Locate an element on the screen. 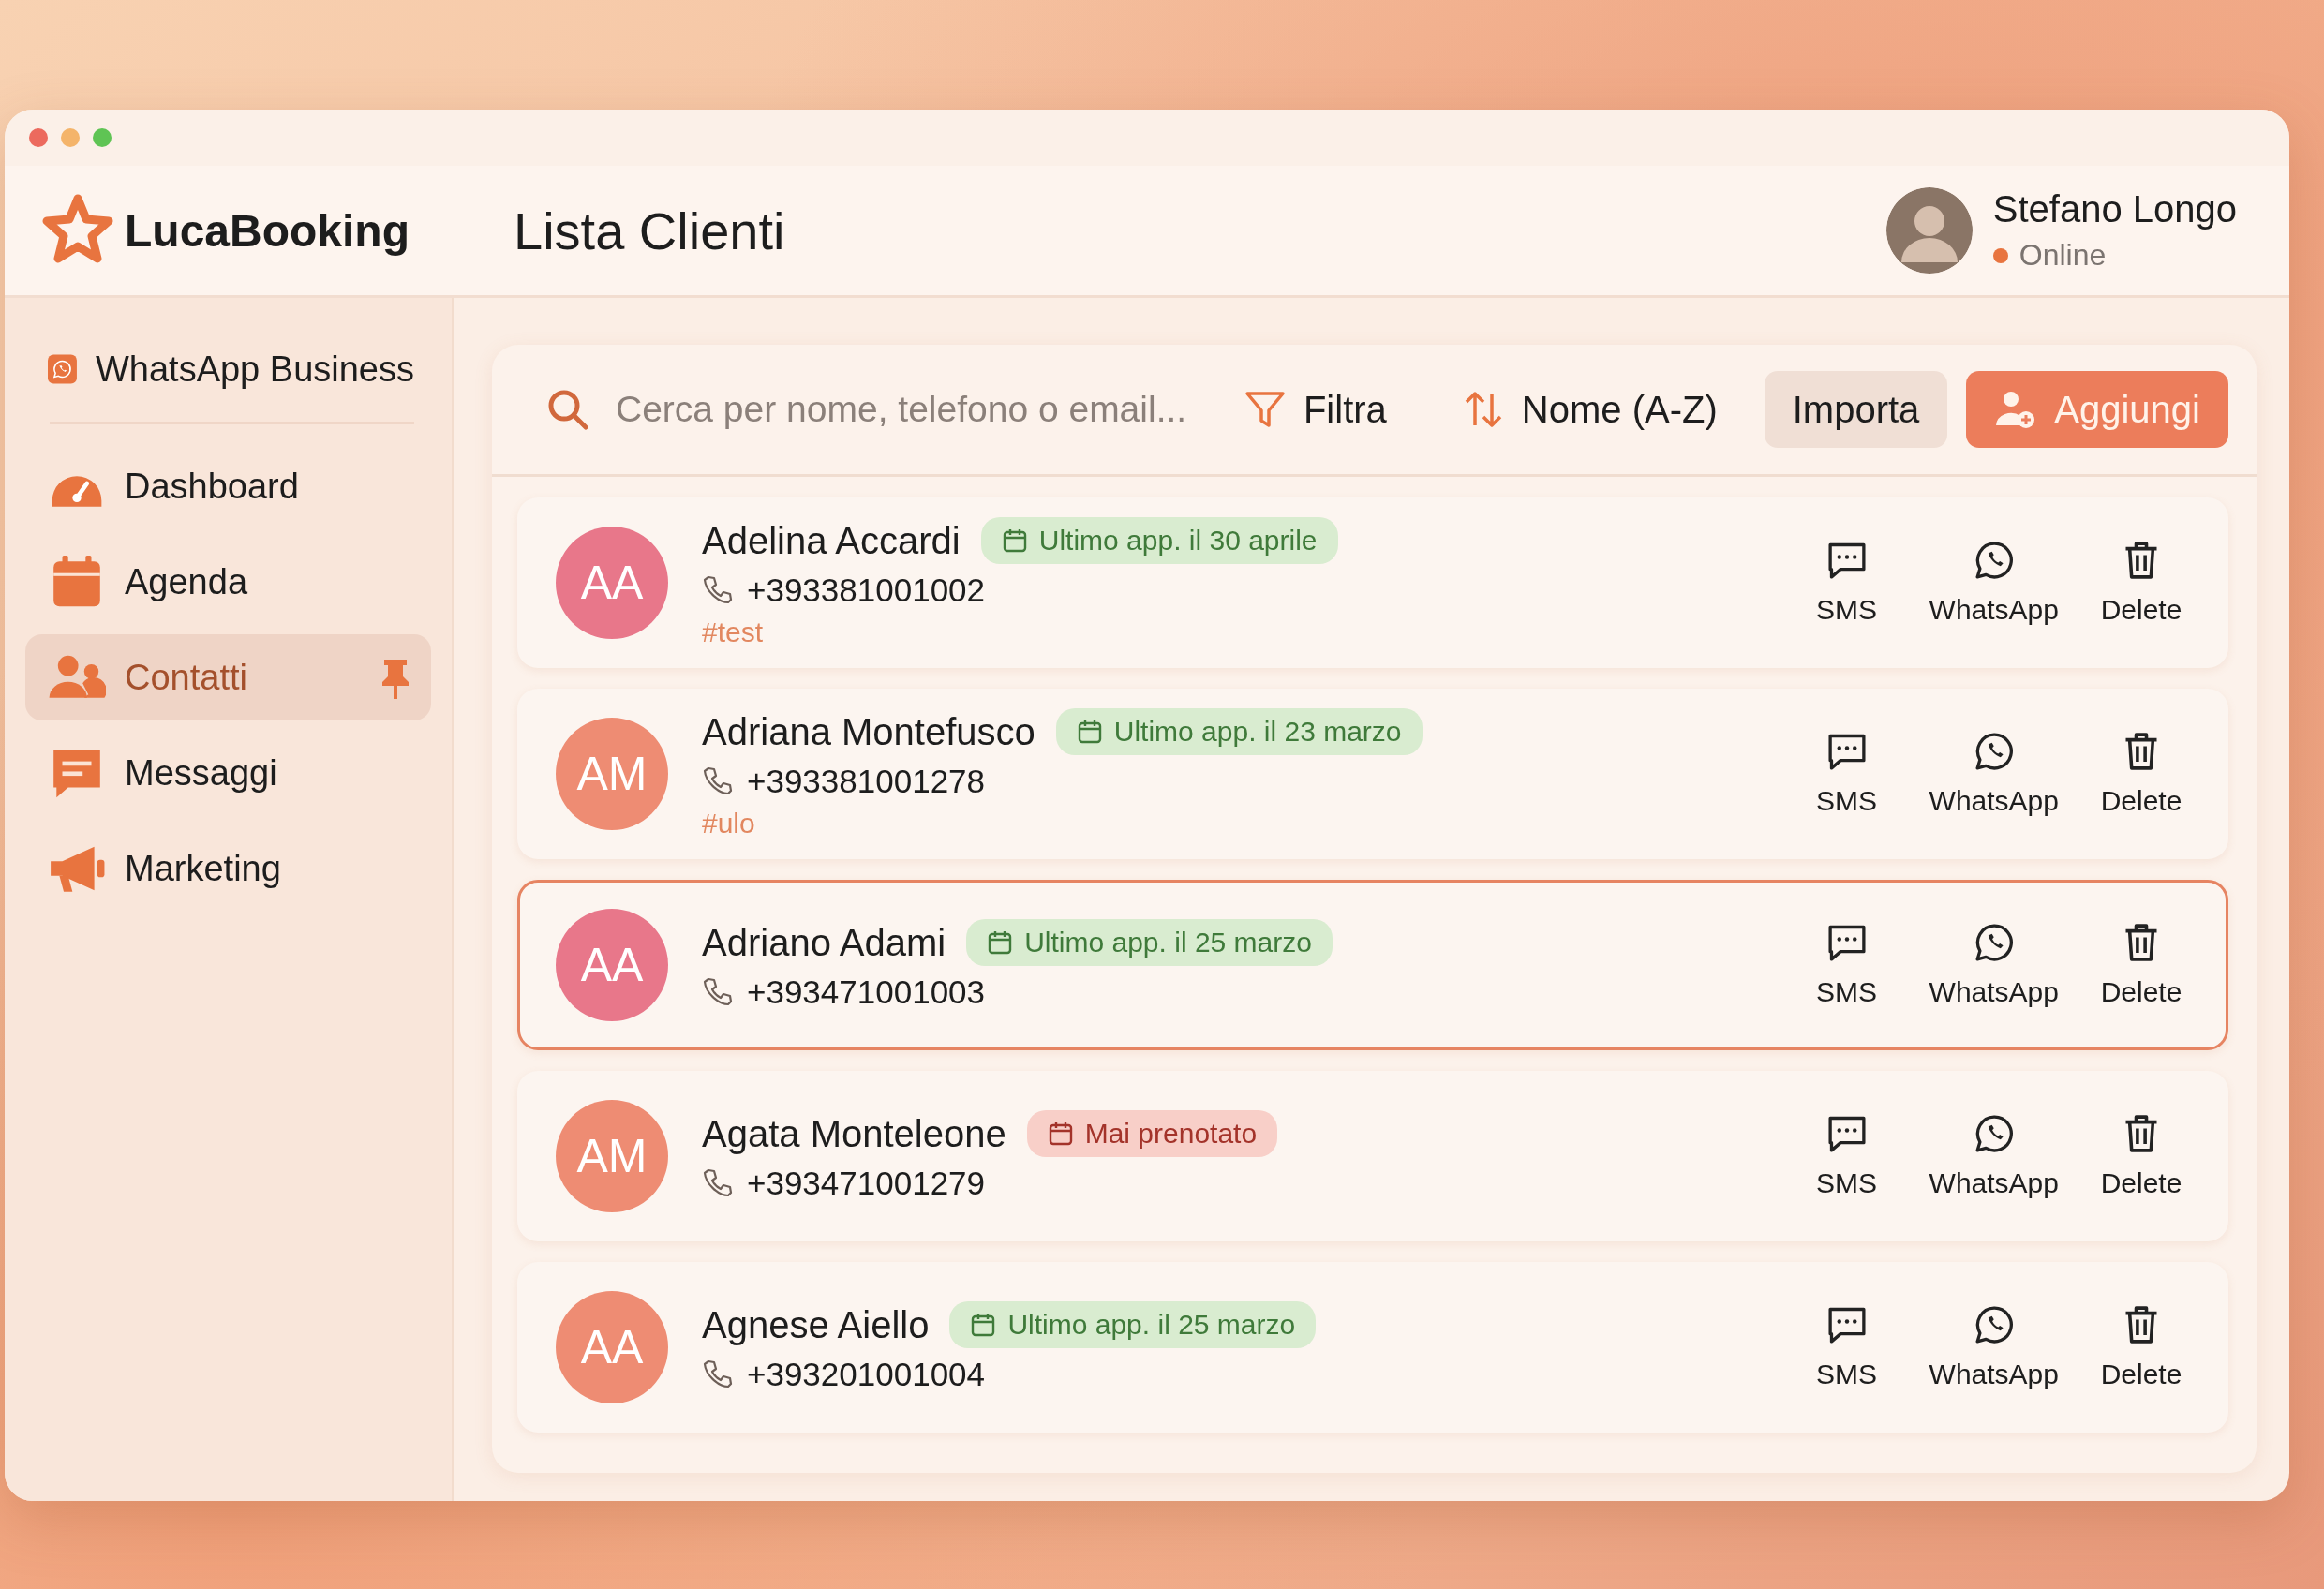 This screenshot has width=2324, height=1589. client-card: AA Agnese Aiello Ultimo app. il 25 marzo +393201001004 SMS WhatsApp Delete is located at coordinates (1372, 1347).